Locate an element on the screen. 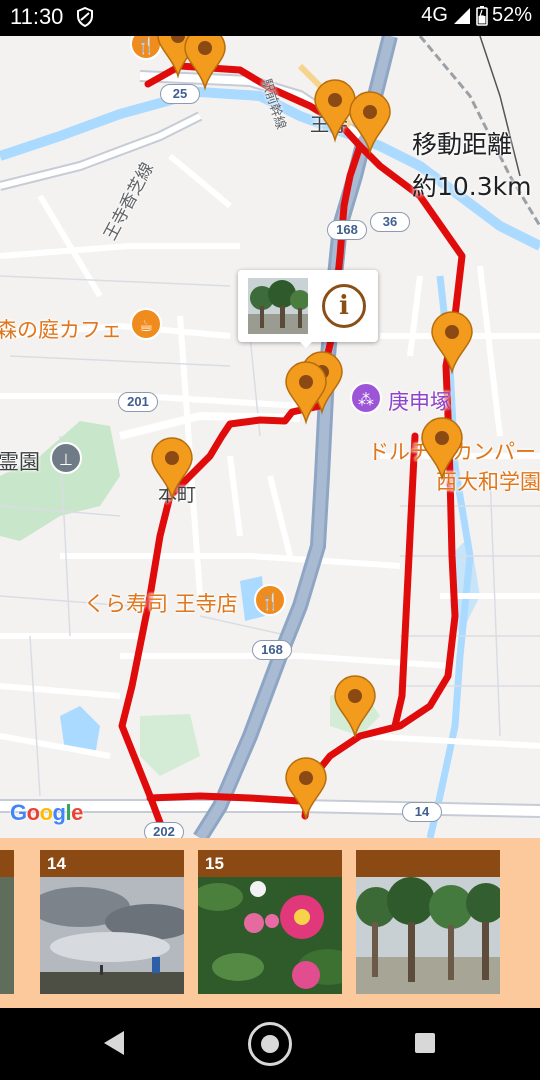 This screenshot has height=1080, width=540. recents-icon is located at coordinates (425, 1043).